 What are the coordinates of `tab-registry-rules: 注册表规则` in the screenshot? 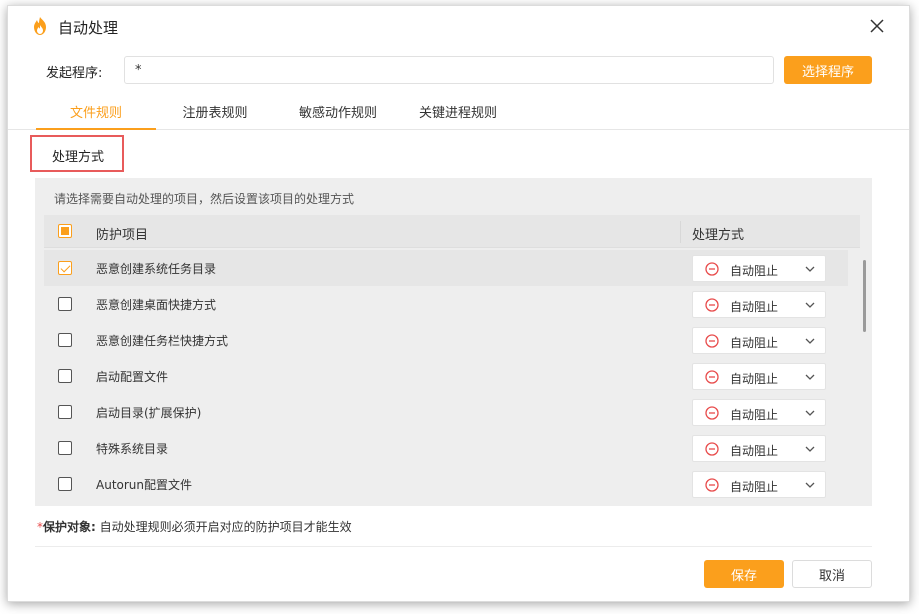 It's located at (215, 116).